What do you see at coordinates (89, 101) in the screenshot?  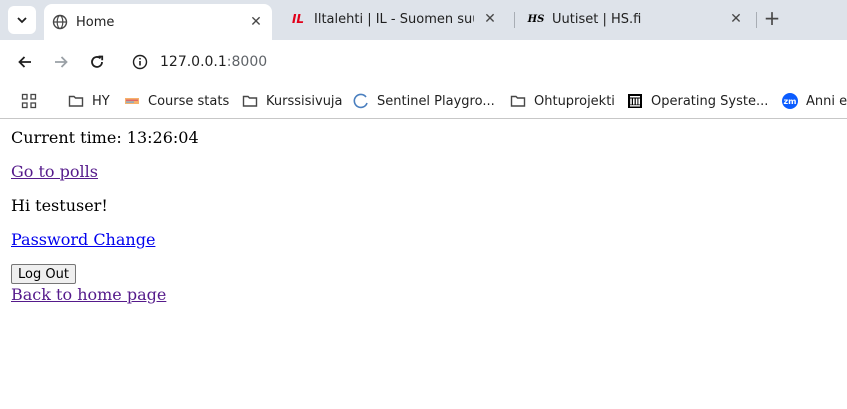 I see `bookmark-hy: HY` at bounding box center [89, 101].